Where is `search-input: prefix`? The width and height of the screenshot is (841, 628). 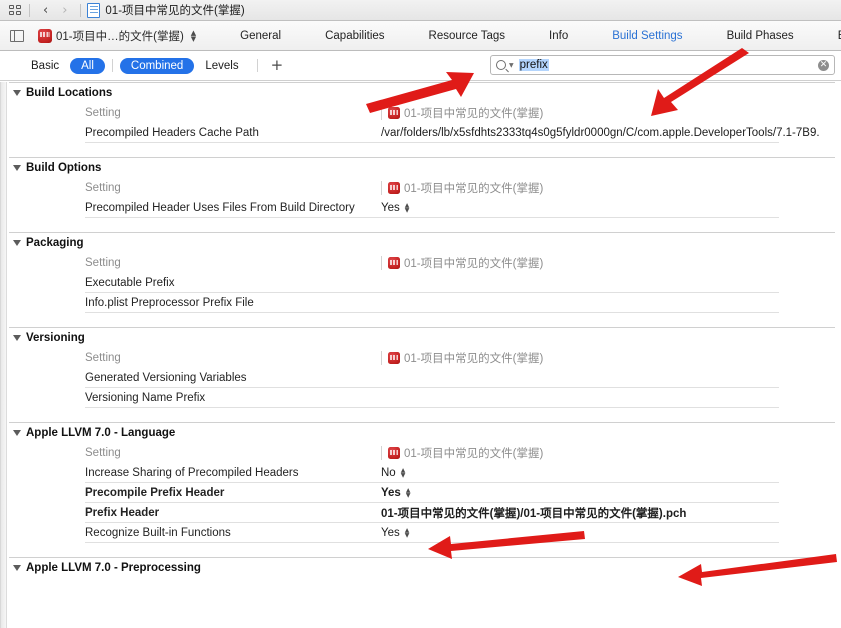
search-input: prefix is located at coordinates (533, 65).